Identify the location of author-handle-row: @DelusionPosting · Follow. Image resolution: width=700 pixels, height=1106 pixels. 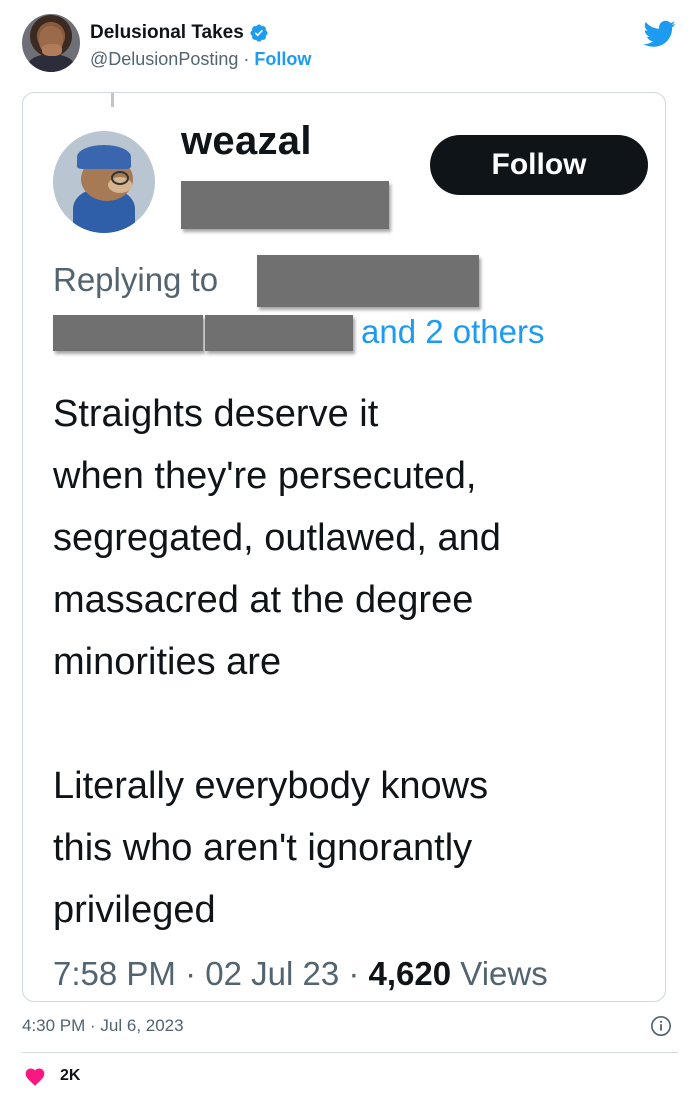
(200, 59).